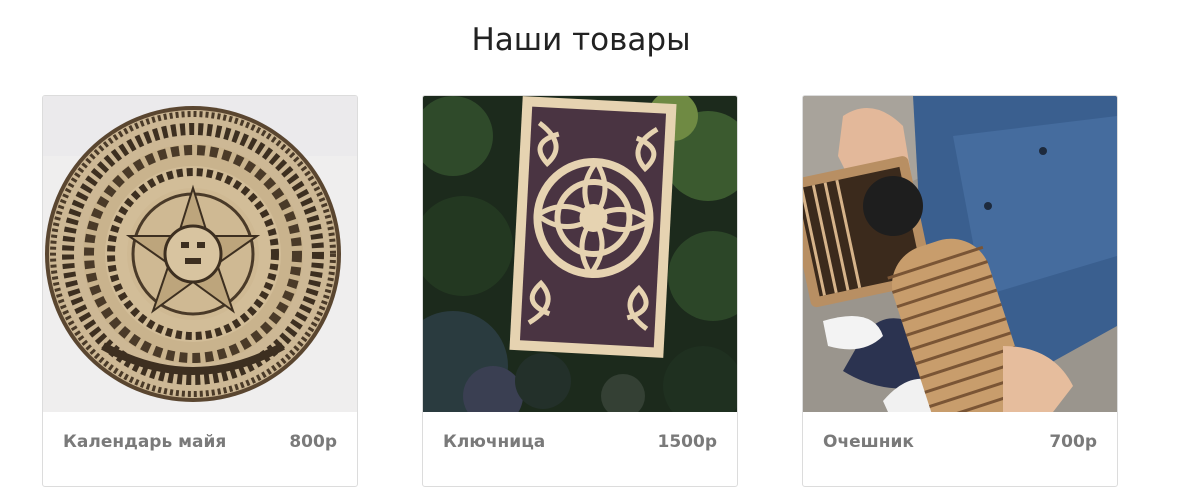 Image resolution: width=1177 pixels, height=497 pixels. Describe the element at coordinates (144, 442) in the screenshot. I see `product-name: Календарь майя` at that location.